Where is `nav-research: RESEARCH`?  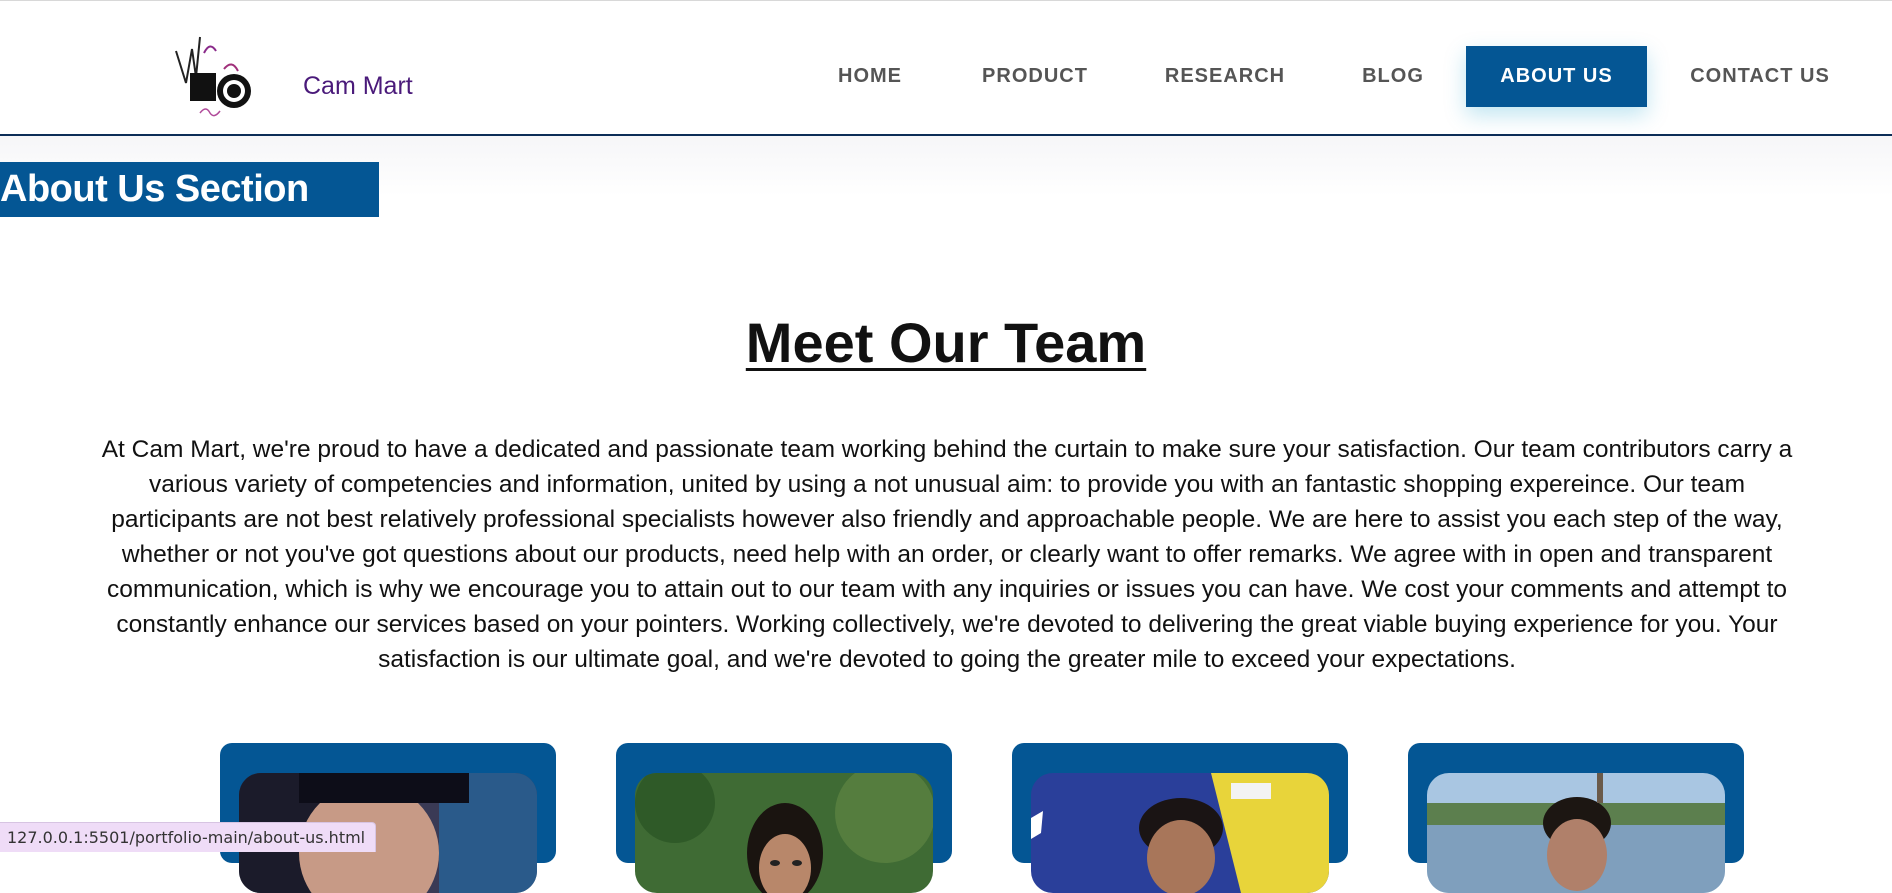
nav-research: RESEARCH is located at coordinates (1225, 76).